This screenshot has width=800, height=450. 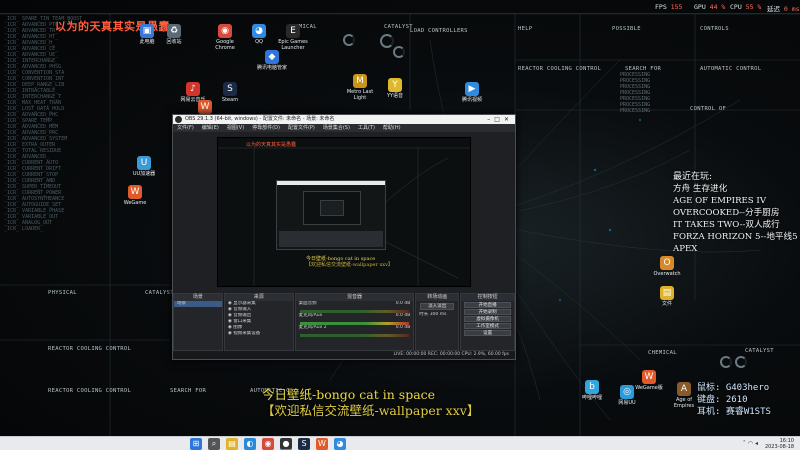 What do you see at coordinates (714, 29) in the screenshot?
I see `controls-panel: CONTROLS` at bounding box center [714, 29].